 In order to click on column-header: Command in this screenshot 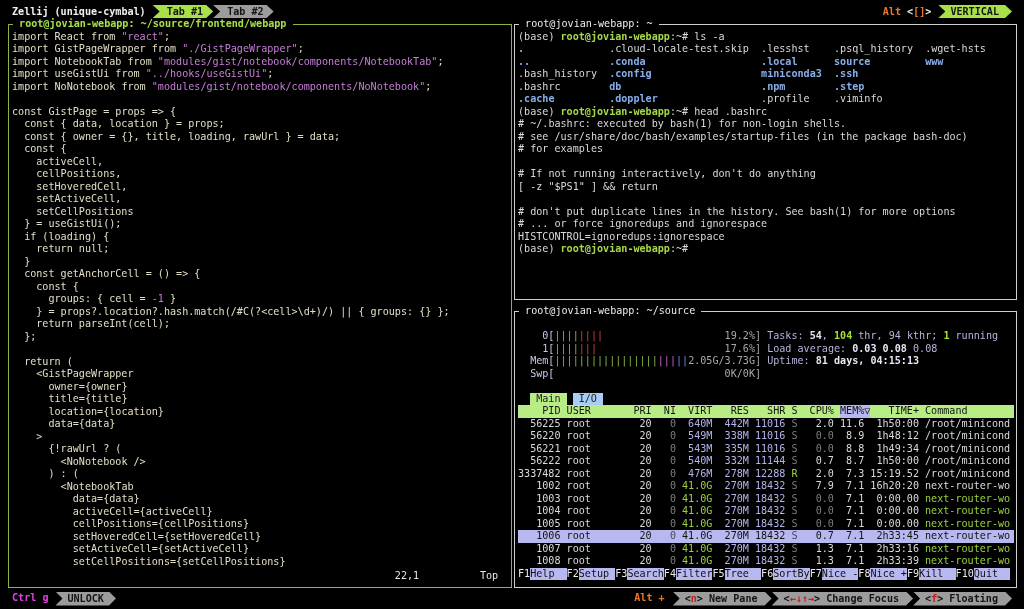, I will do `click(946, 411)`.